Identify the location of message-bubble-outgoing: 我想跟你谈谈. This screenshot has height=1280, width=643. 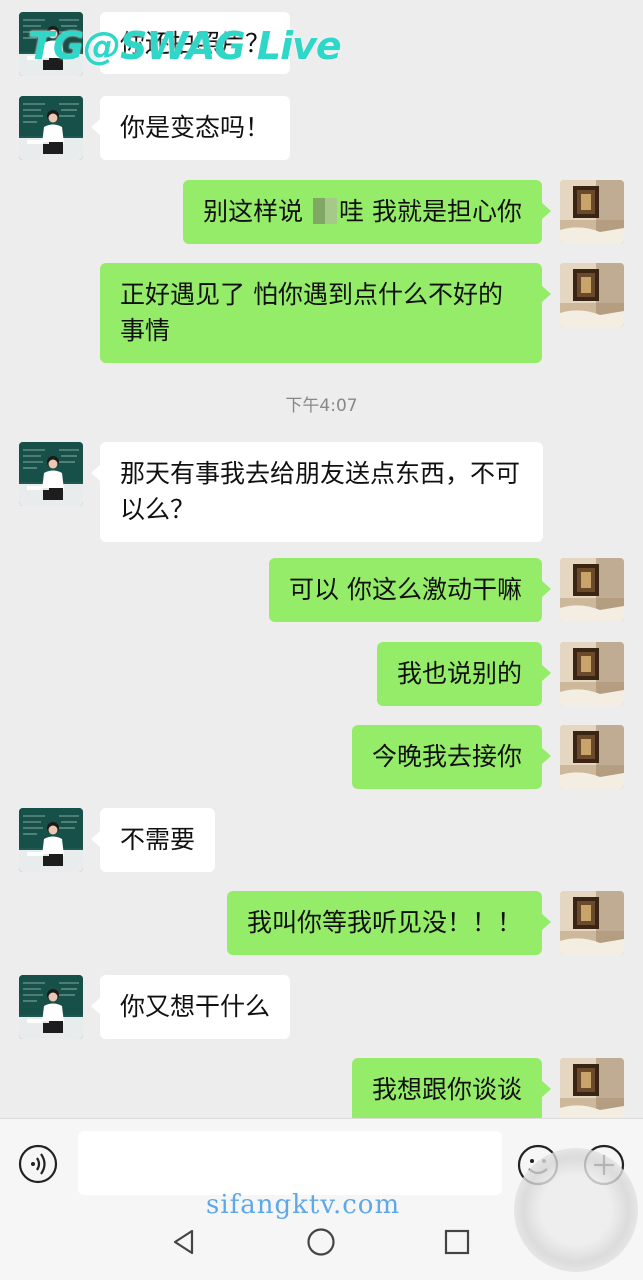
(451, 1088).